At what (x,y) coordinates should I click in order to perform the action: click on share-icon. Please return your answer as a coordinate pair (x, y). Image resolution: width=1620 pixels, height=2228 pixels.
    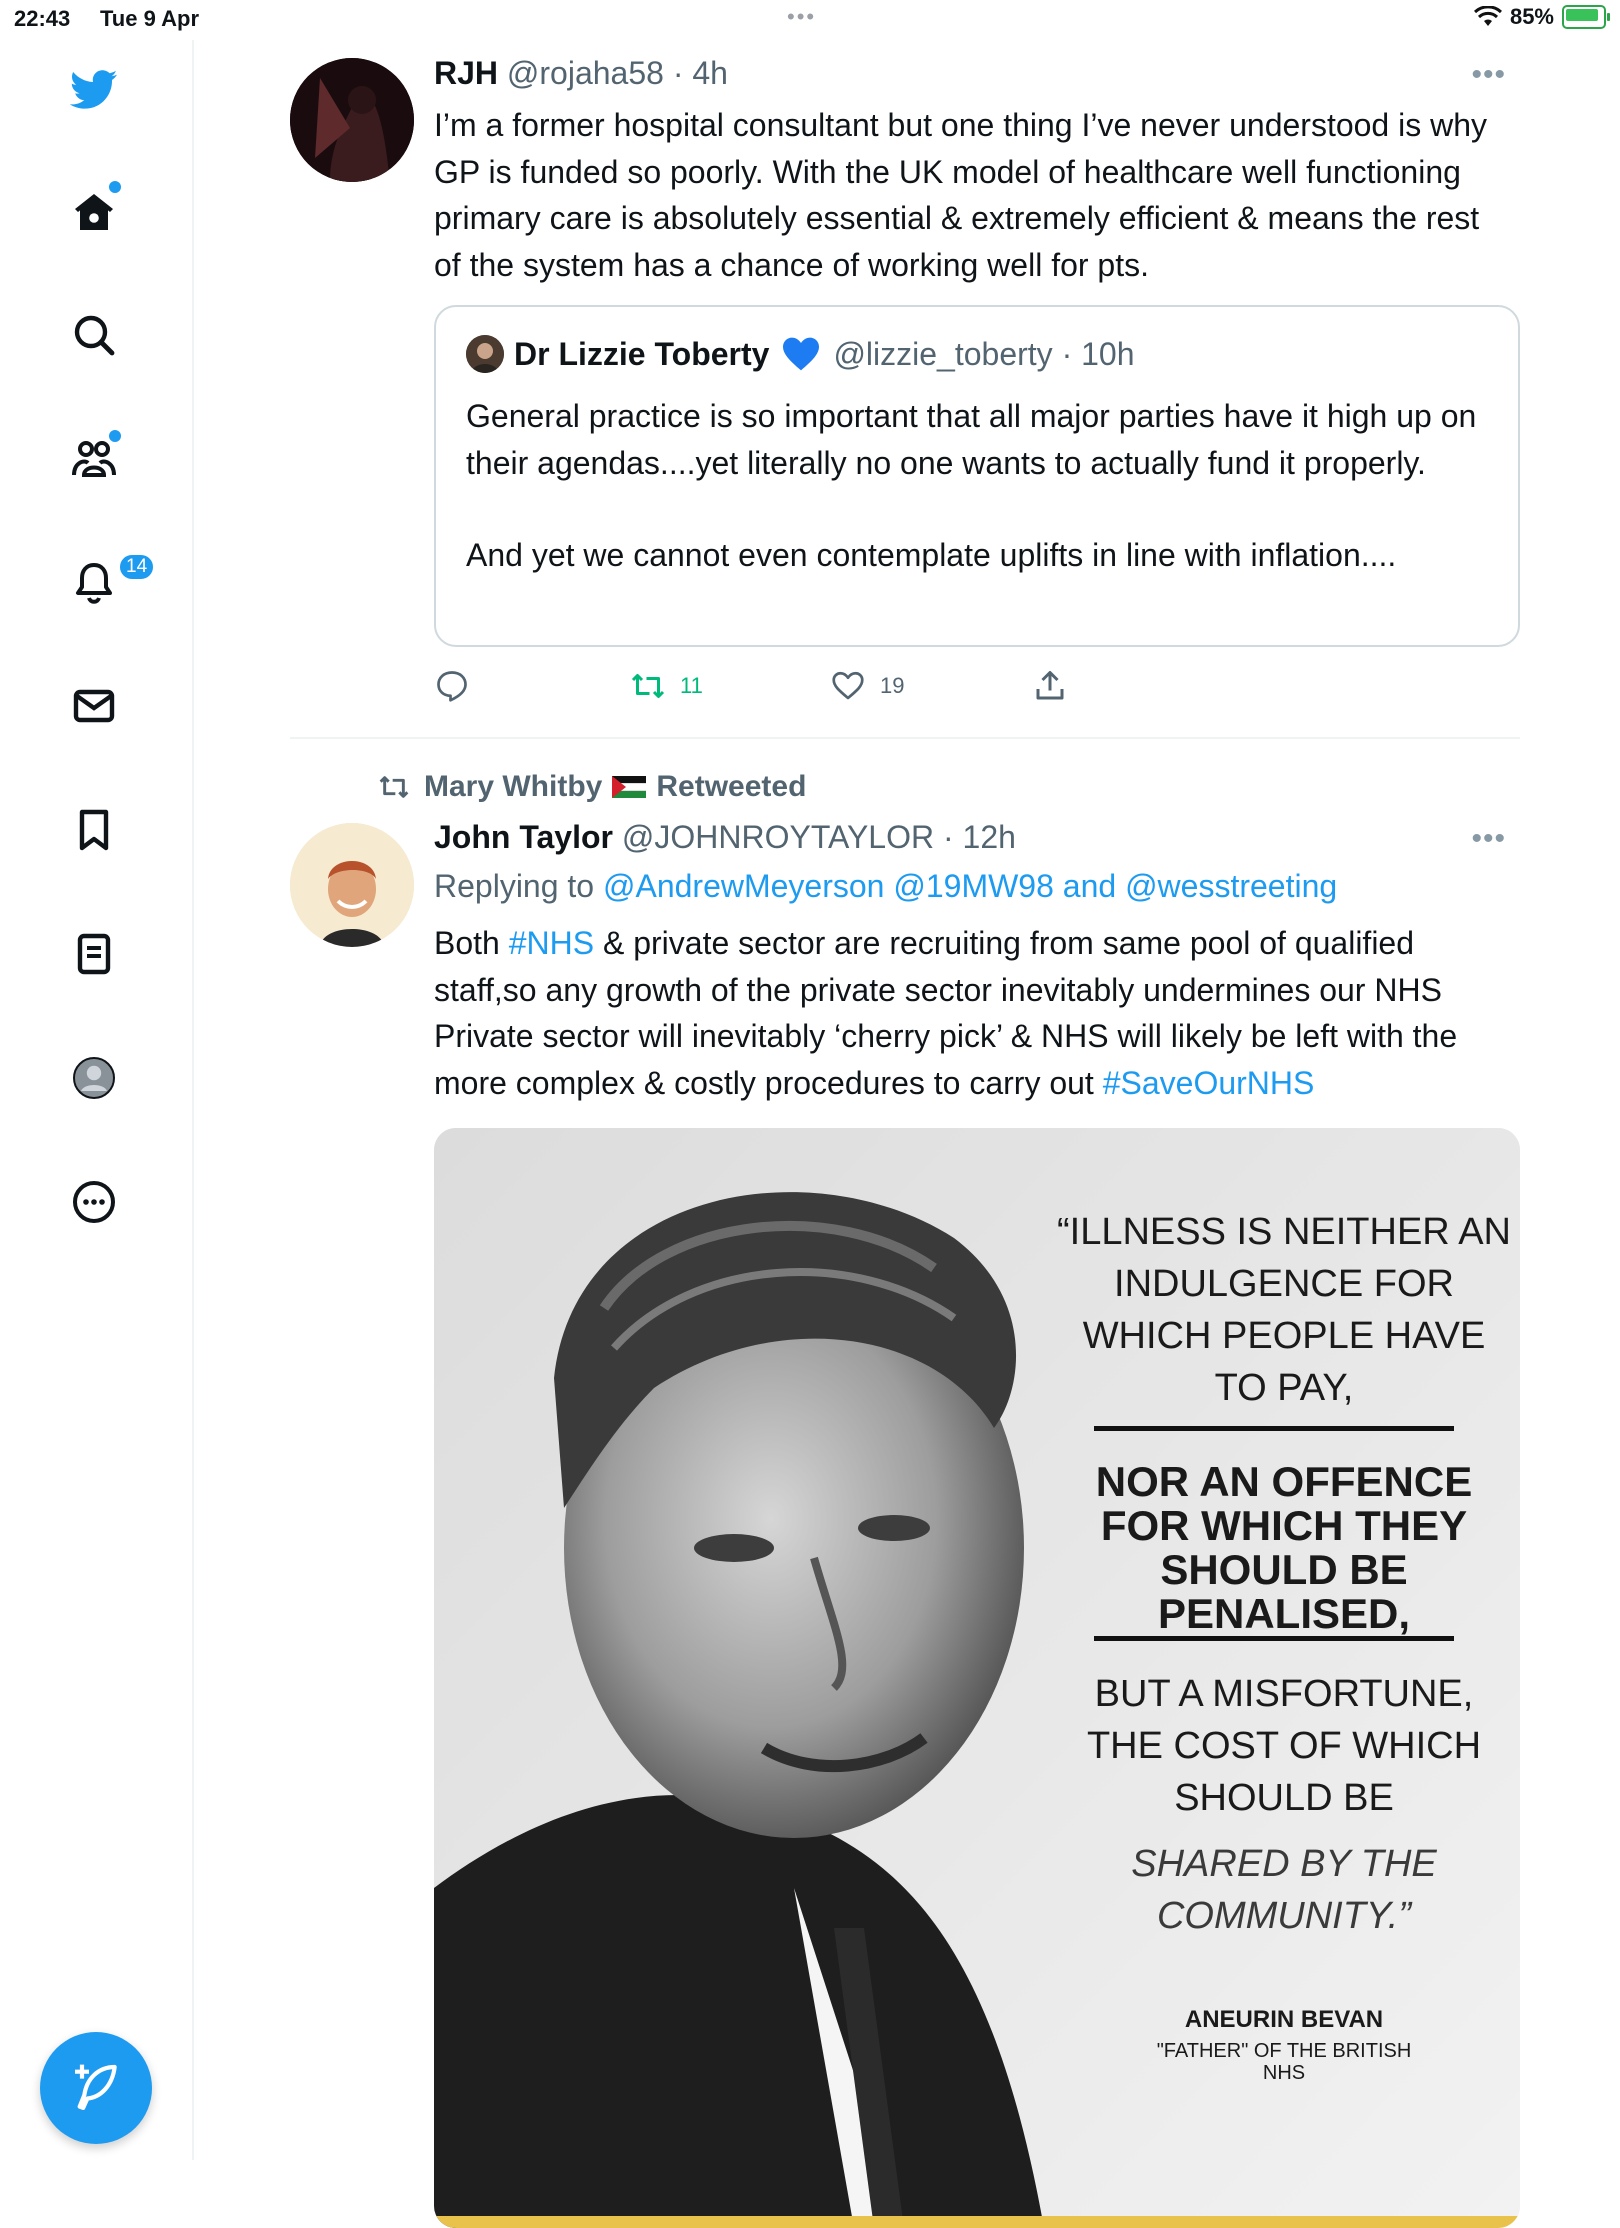
    Looking at the image, I should click on (1050, 685).